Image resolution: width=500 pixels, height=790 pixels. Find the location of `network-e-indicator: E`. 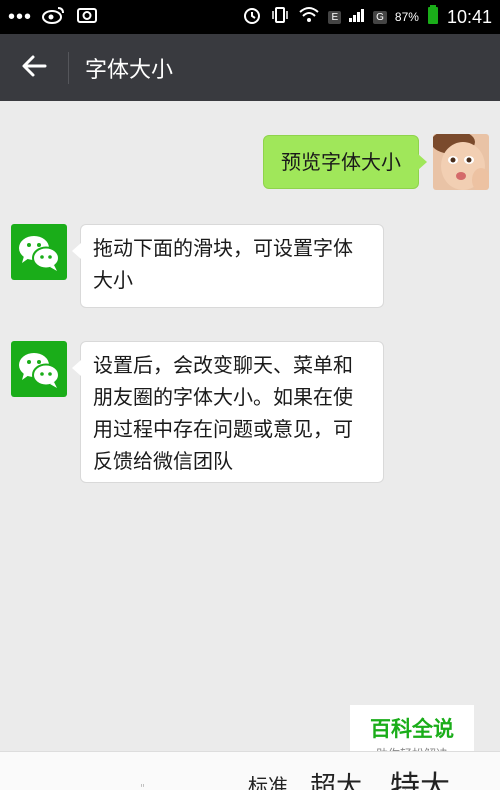

network-e-indicator: E is located at coordinates (335, 17).